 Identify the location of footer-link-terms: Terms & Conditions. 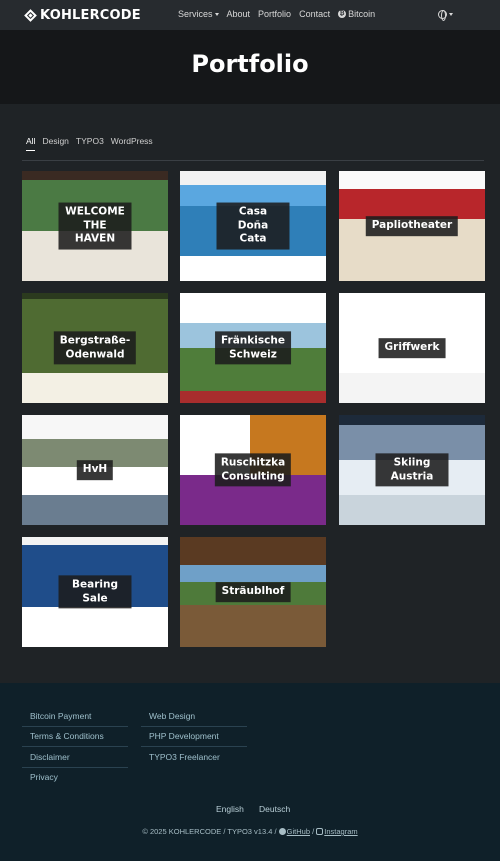
(67, 736).